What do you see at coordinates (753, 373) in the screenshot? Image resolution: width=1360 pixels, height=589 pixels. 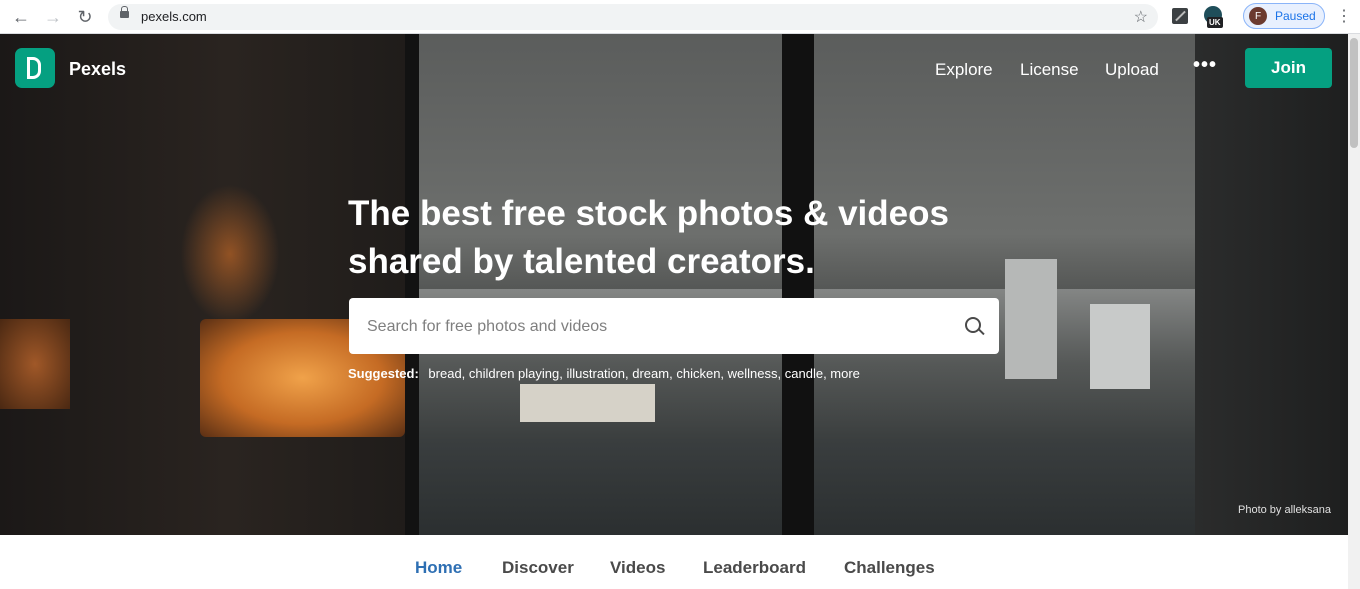 I see `suggestion-link: wellness` at bounding box center [753, 373].